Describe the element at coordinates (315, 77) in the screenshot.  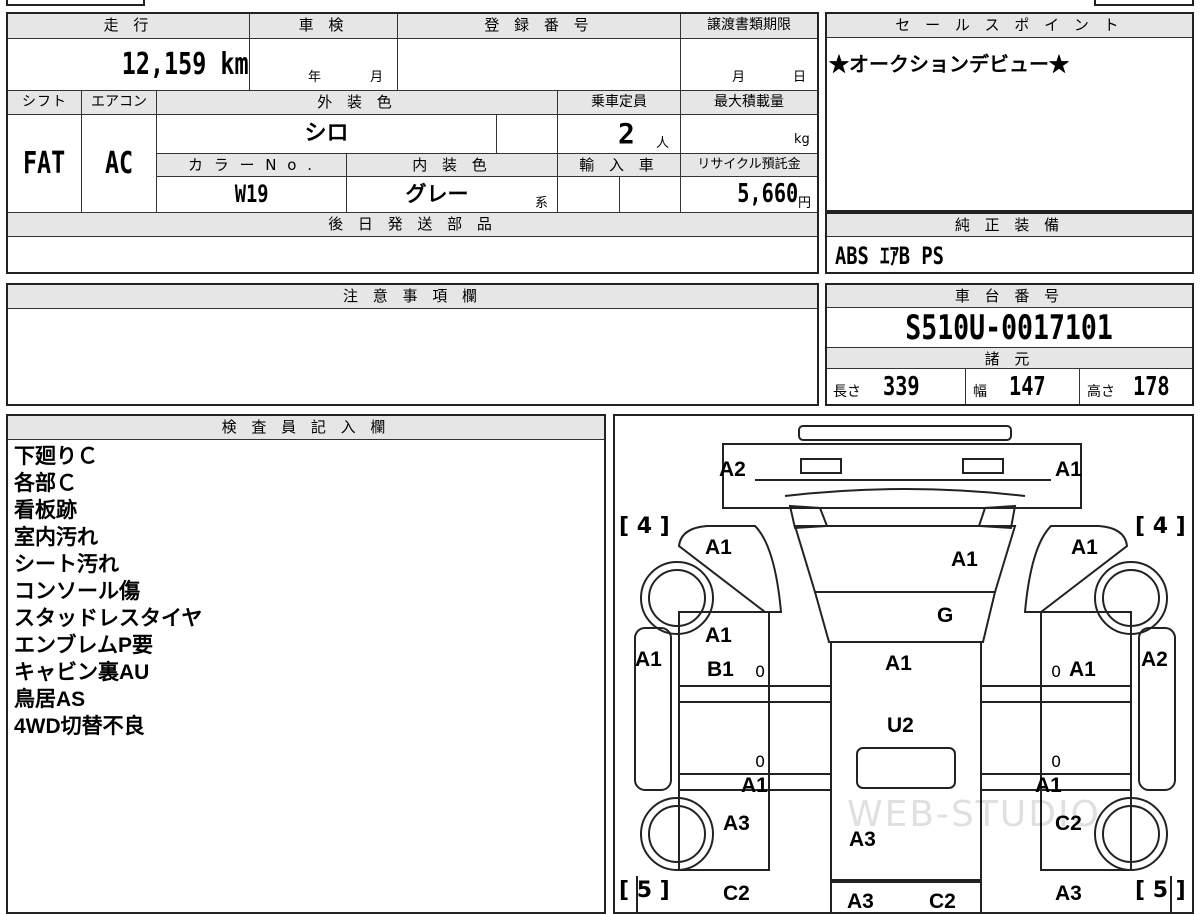
I see `inspection-year-unit: 年` at that location.